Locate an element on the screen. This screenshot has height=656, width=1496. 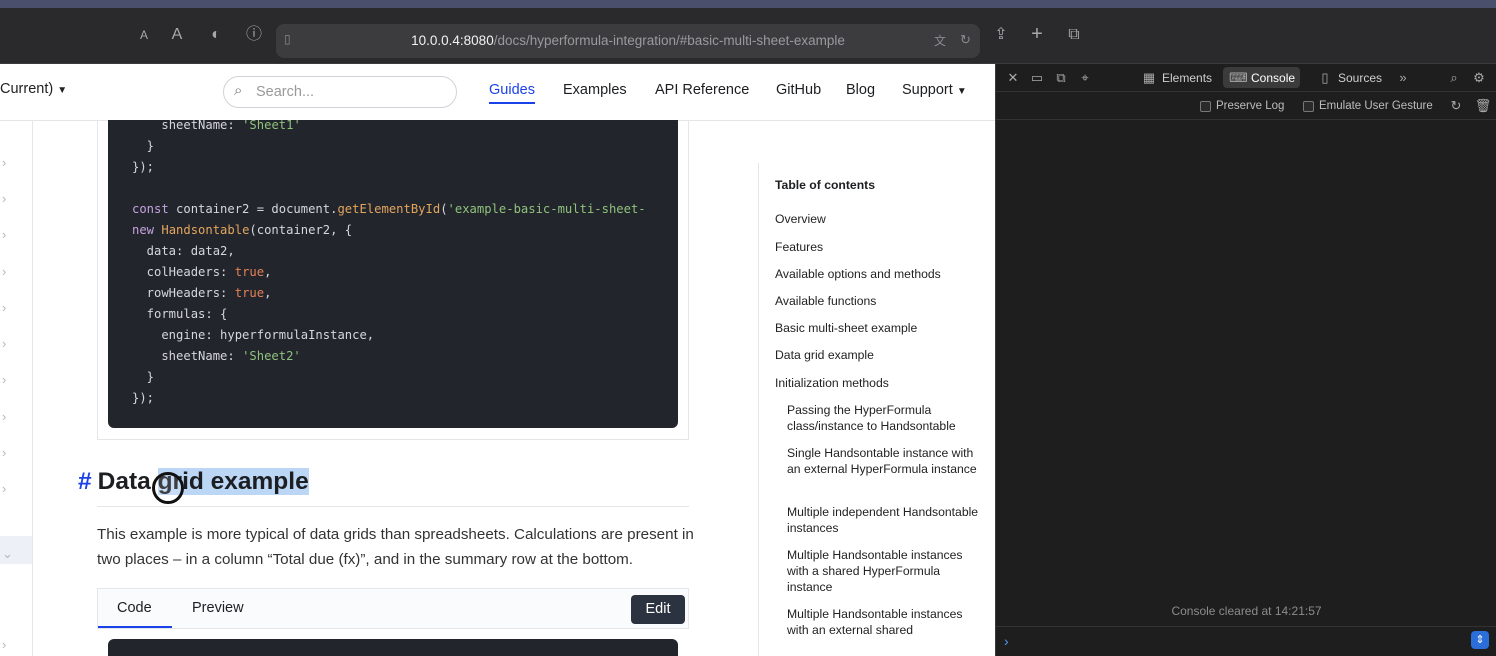
code-line: }); is located at coordinates (143, 167).